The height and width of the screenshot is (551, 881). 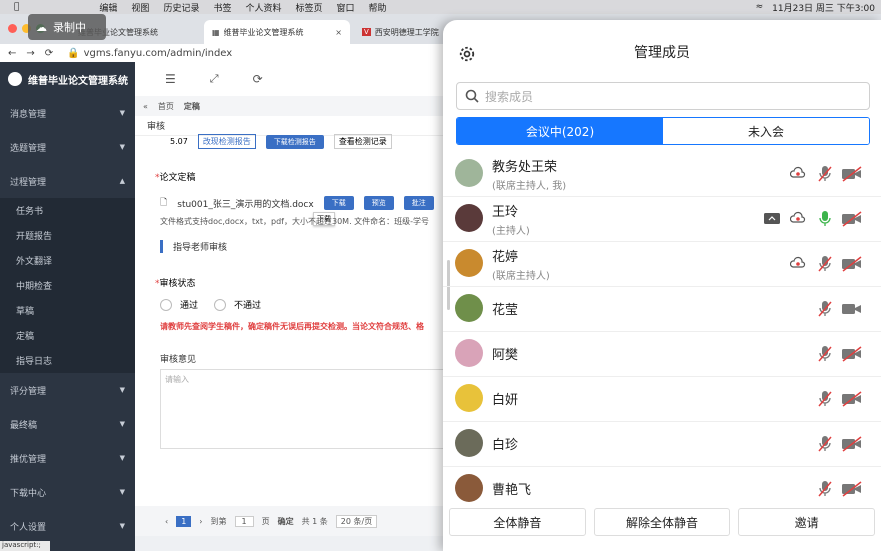 What do you see at coordinates (145, 106) in the screenshot?
I see `collapse-icon: «` at bounding box center [145, 106].